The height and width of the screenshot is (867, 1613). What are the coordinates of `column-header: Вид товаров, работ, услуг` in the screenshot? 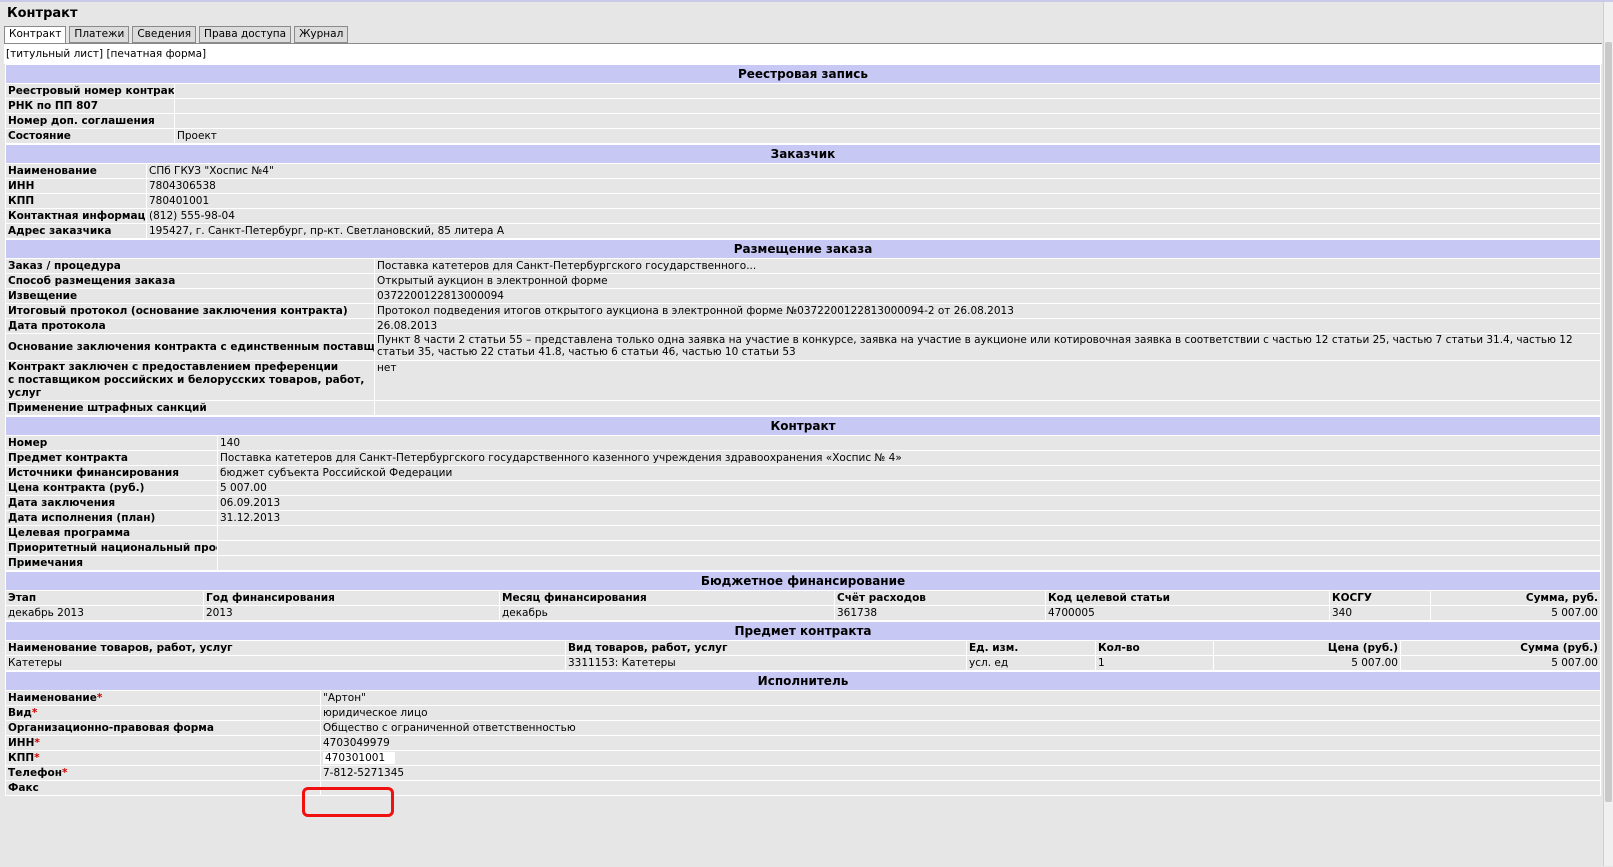 It's located at (766, 648).